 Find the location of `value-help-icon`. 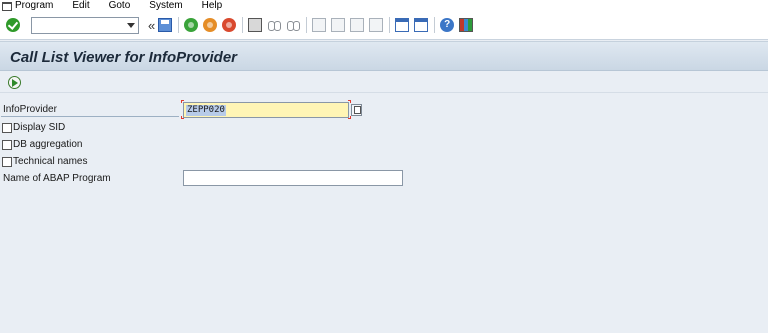

value-help-icon is located at coordinates (356, 110).